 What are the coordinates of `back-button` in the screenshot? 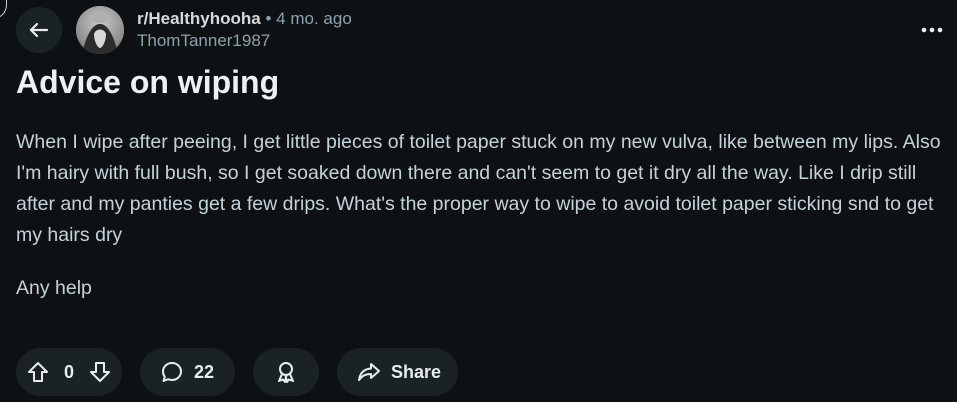 It's located at (39, 30).